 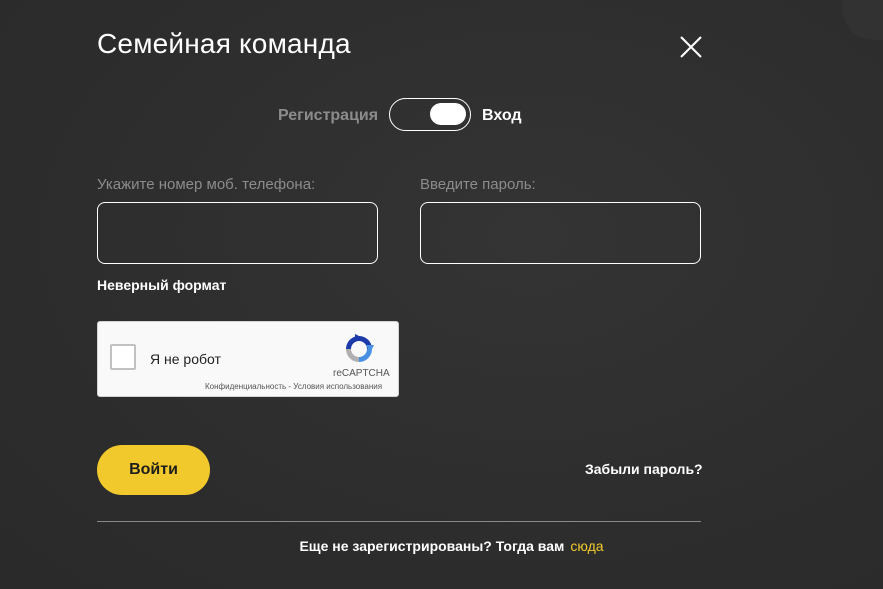 I want to click on forgot-password-link: Забыли пароль?, so click(x=644, y=469).